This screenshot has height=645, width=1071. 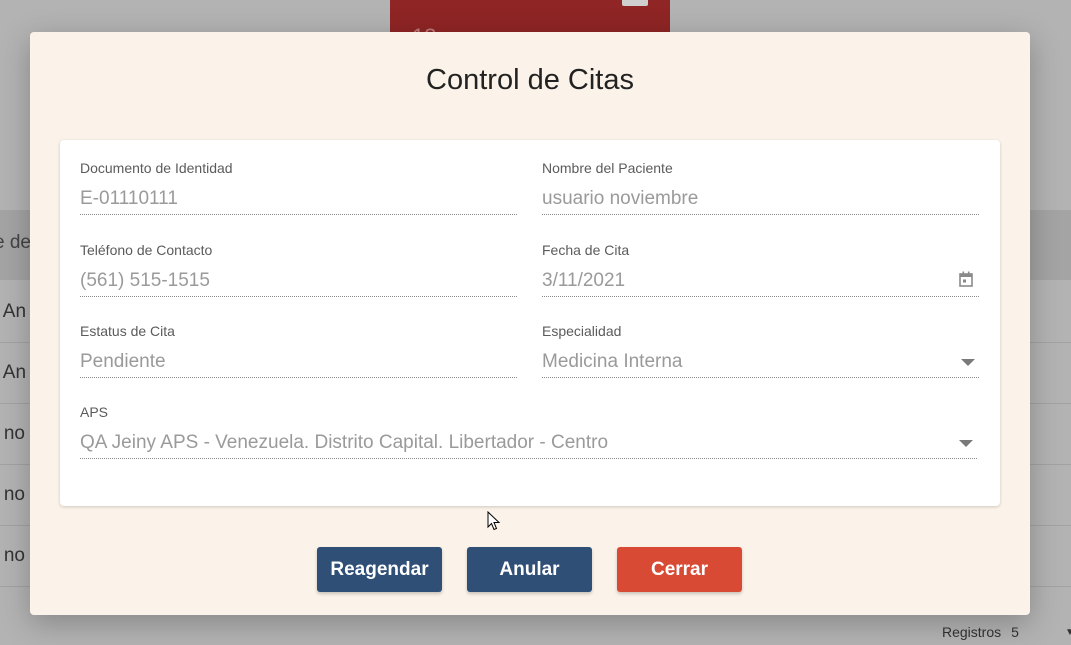 What do you see at coordinates (584, 280) in the screenshot?
I see `fecha-value: 3/11/2021` at bounding box center [584, 280].